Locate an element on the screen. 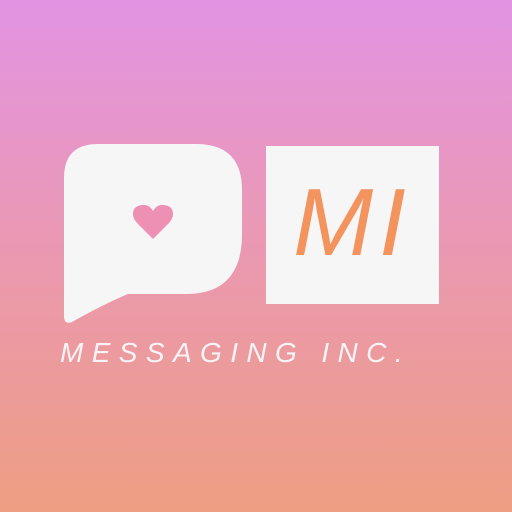 Image resolution: width=512 pixels, height=512 pixels. heart-icon is located at coordinates (153, 222).